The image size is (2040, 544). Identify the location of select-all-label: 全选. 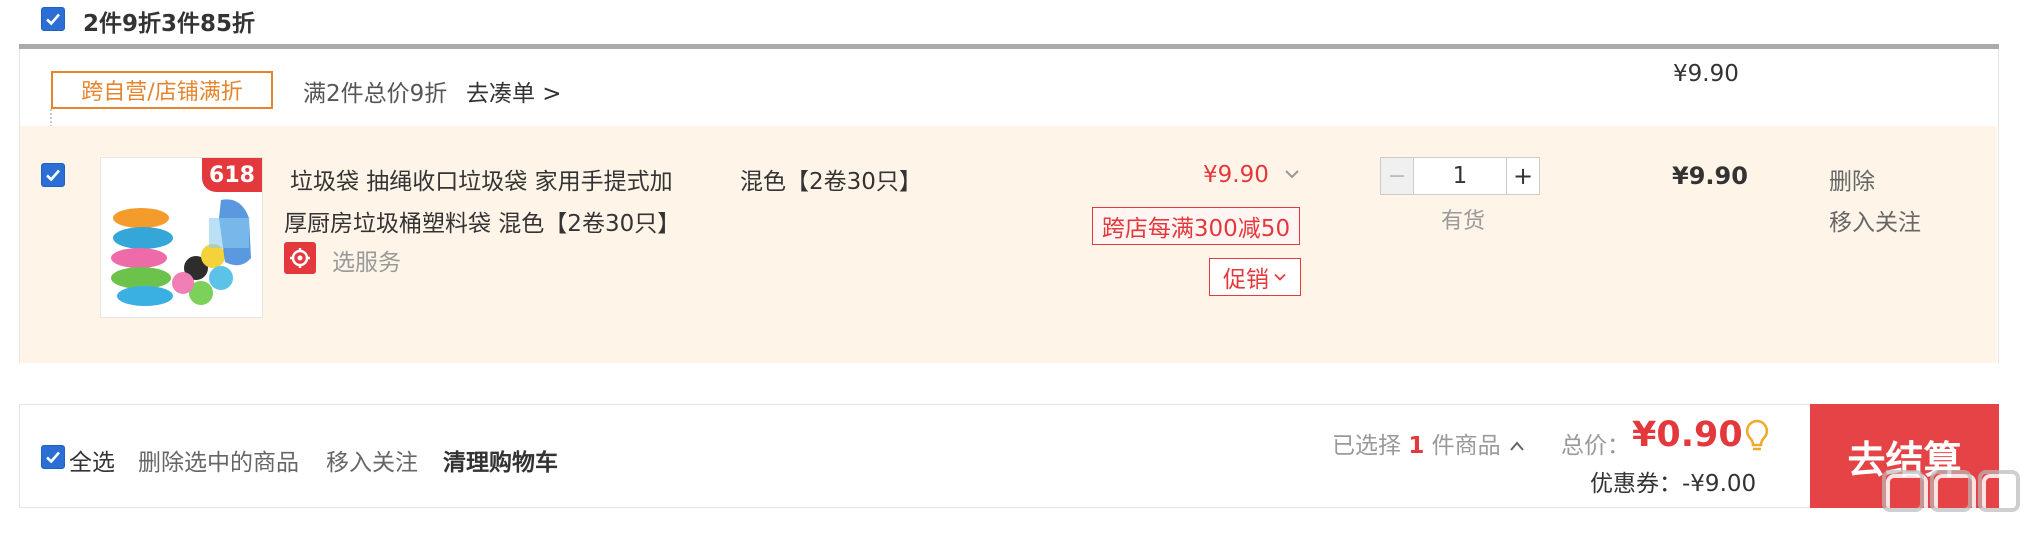
(92, 460).